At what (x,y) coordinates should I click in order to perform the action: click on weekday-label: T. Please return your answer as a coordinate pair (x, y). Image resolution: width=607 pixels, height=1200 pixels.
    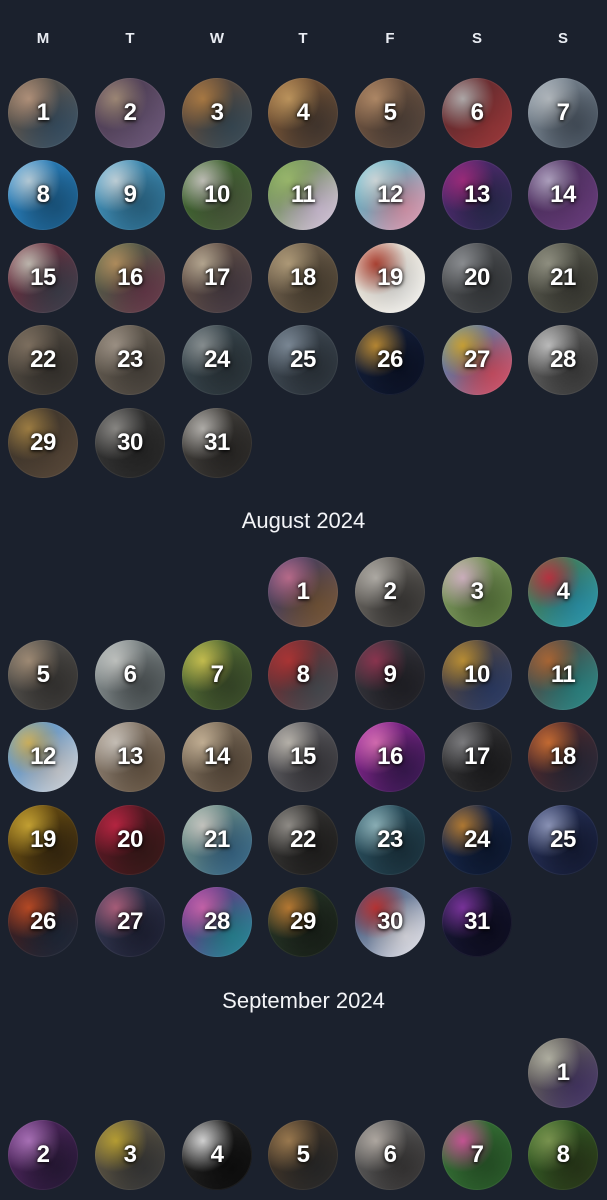
    Looking at the image, I should click on (303, 38).